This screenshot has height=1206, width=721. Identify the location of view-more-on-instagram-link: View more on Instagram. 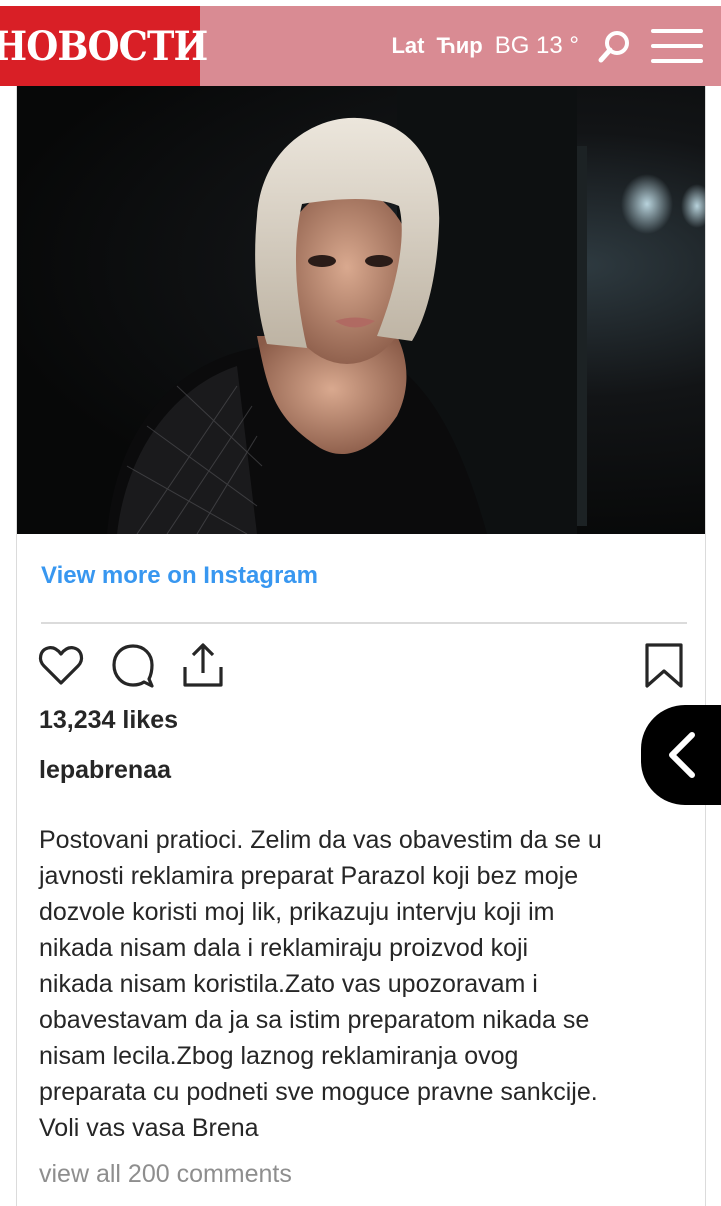
(179, 576).